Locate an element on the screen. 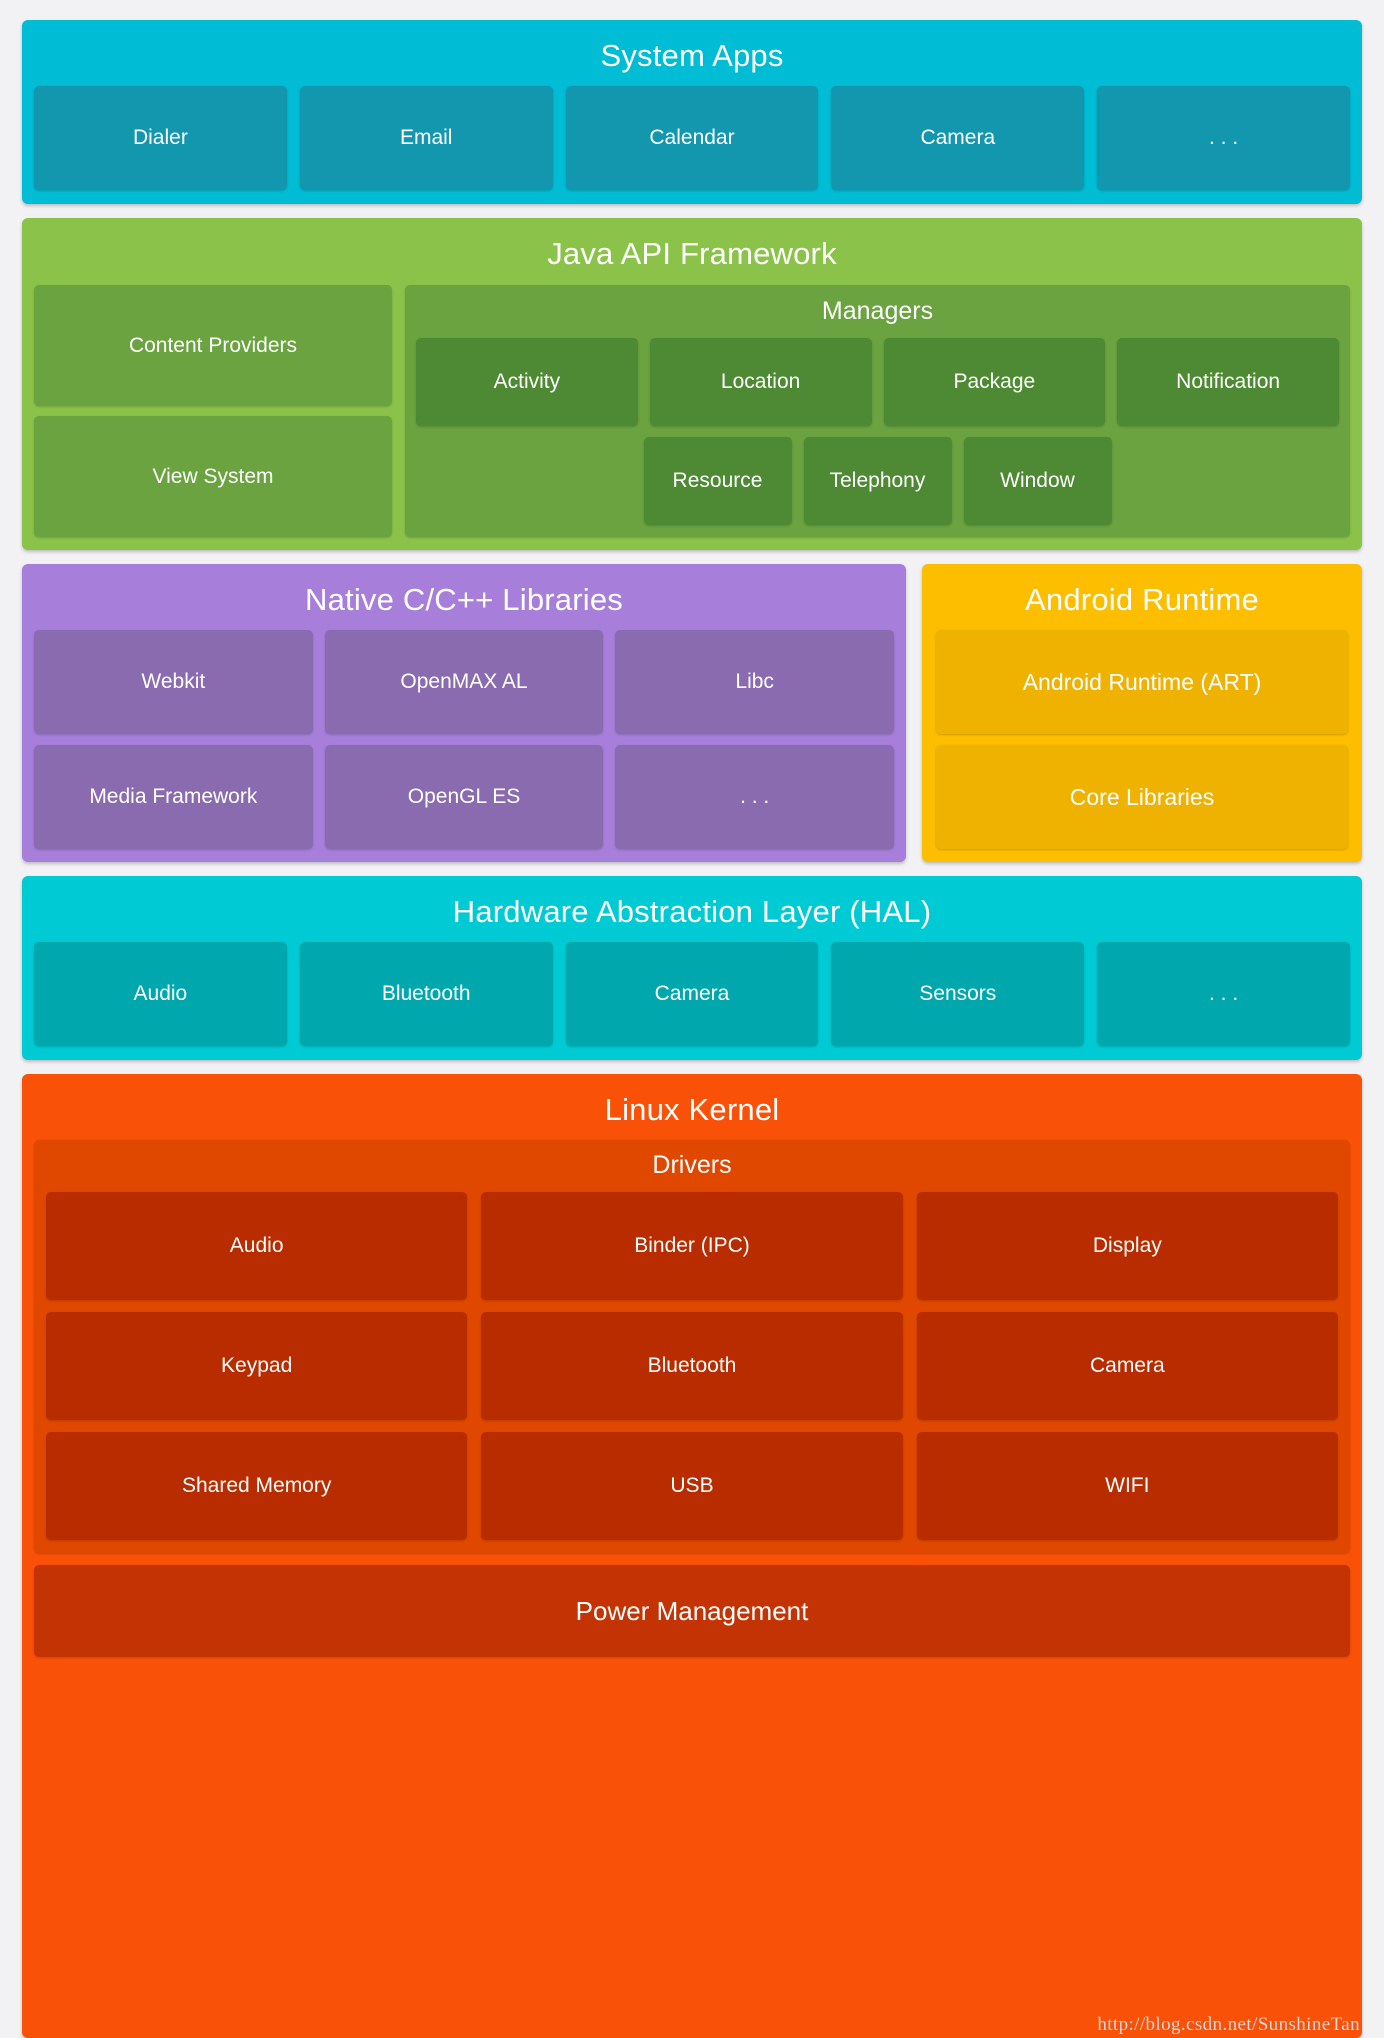 This screenshot has width=1384, height=2038. driver-binder-ipc: Binder (IPC) is located at coordinates (692, 1246).